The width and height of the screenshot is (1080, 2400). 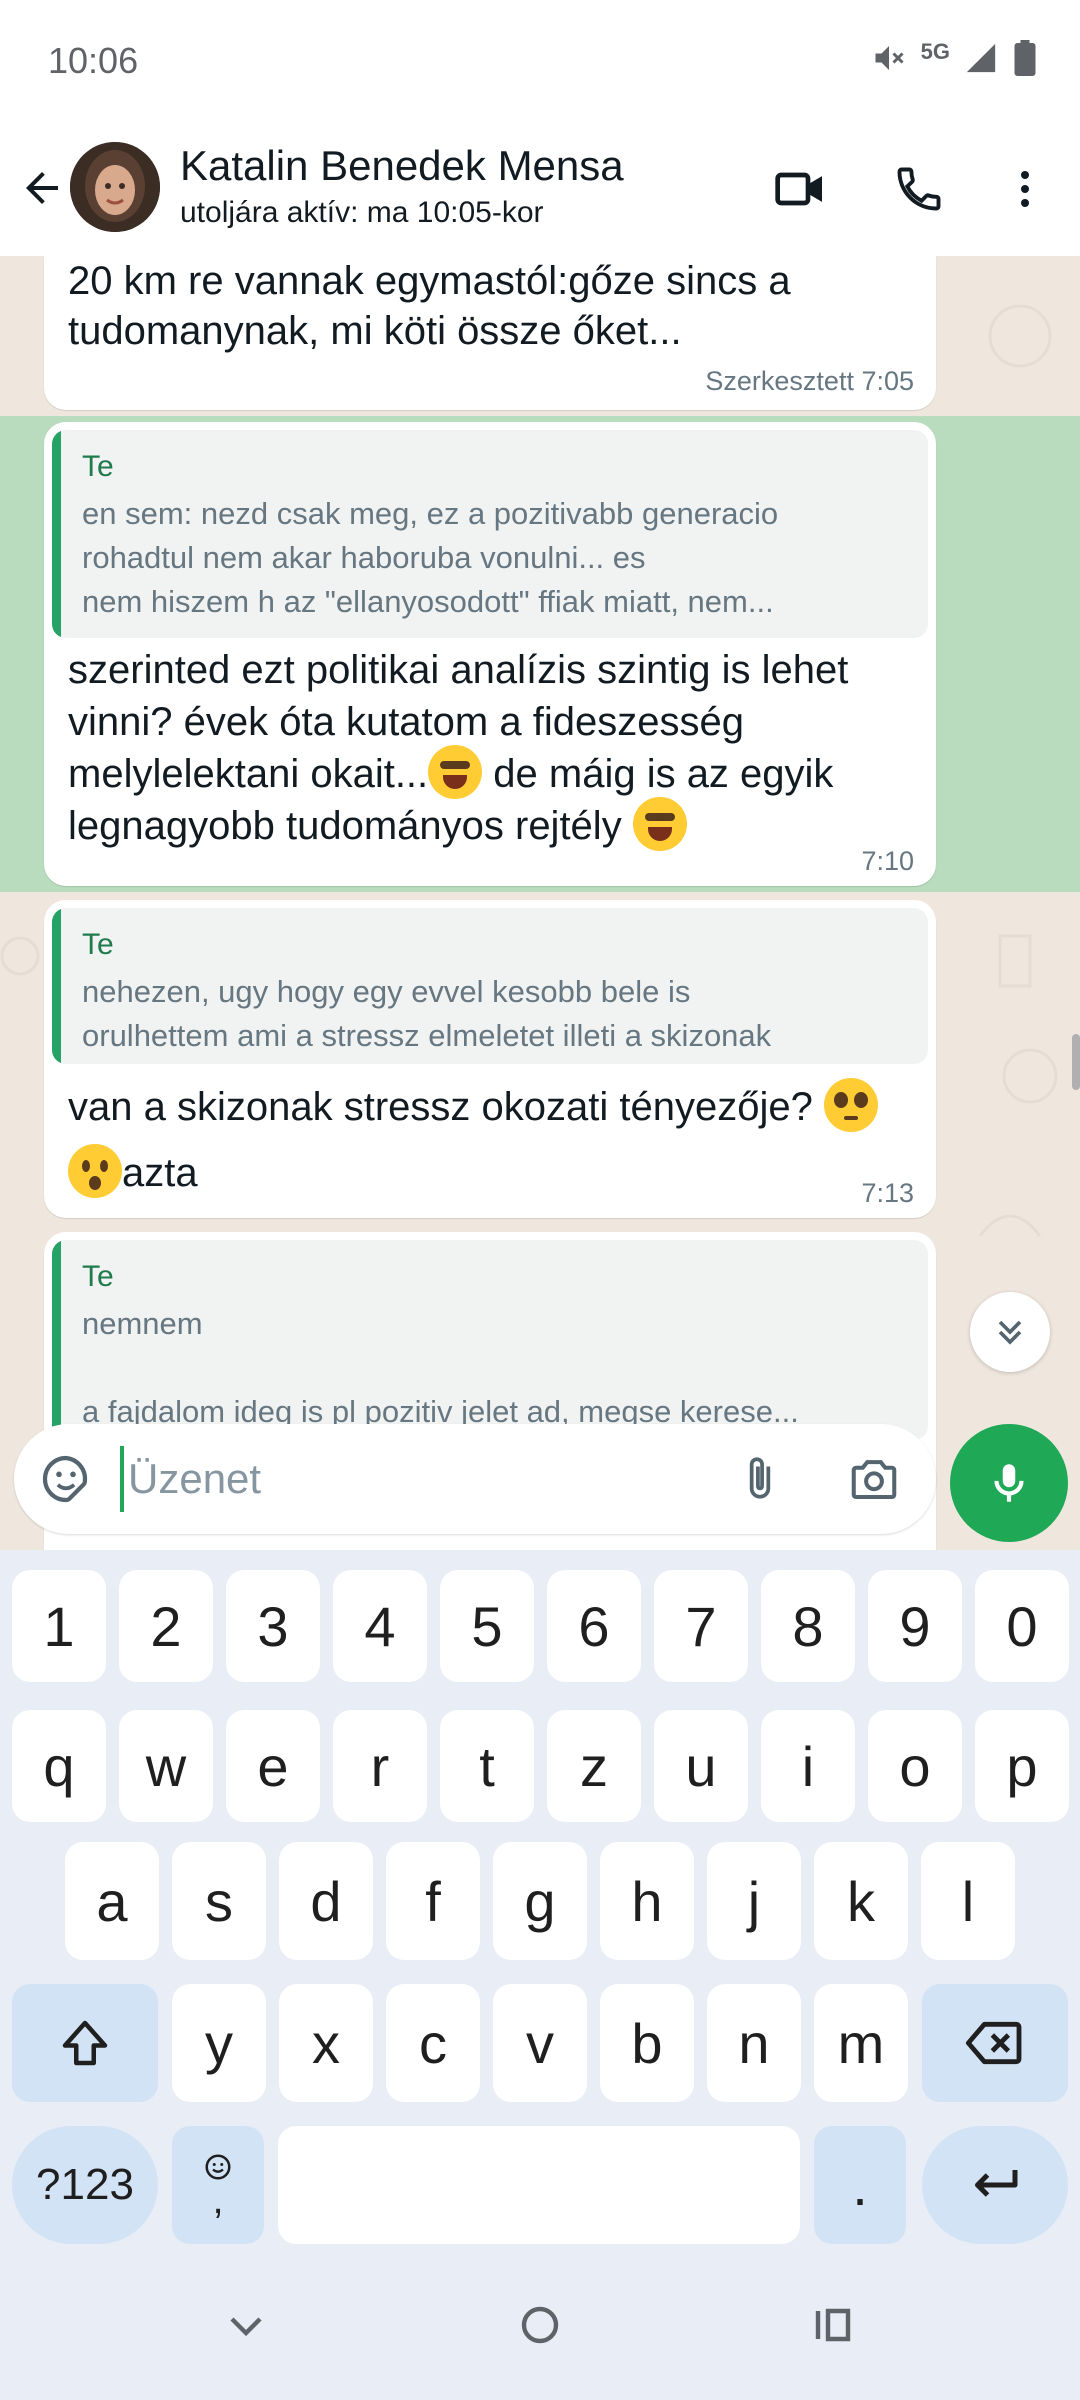 I want to click on signal-icon, so click(x=981, y=58).